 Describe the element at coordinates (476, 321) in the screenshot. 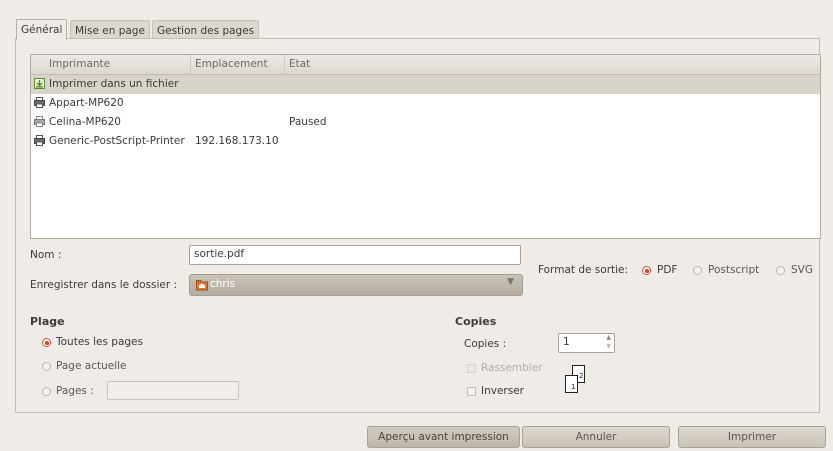

I see `copies-title: Copies` at that location.